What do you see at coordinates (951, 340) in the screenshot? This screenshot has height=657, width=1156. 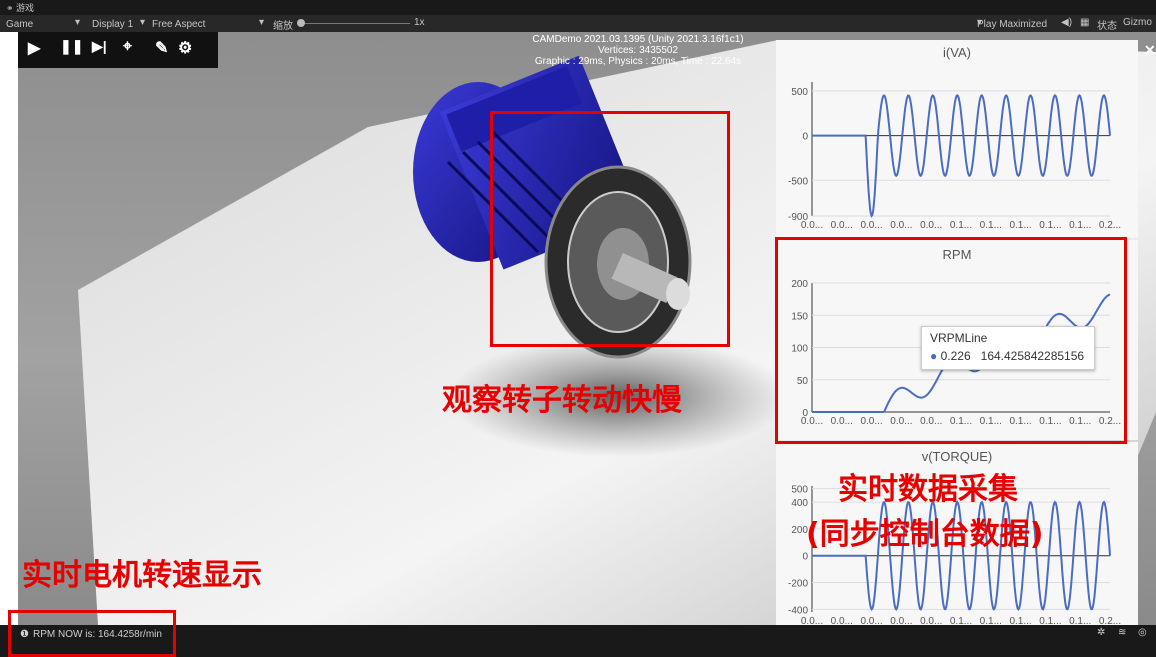 I see `rpm-chart-highlight-box` at bounding box center [951, 340].